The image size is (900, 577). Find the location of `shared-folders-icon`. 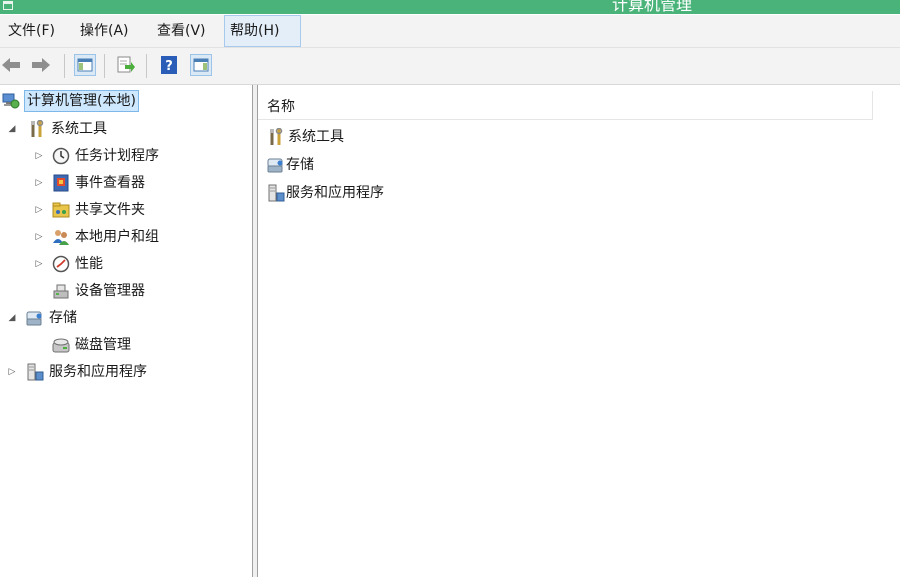

shared-folders-icon is located at coordinates (61, 210).